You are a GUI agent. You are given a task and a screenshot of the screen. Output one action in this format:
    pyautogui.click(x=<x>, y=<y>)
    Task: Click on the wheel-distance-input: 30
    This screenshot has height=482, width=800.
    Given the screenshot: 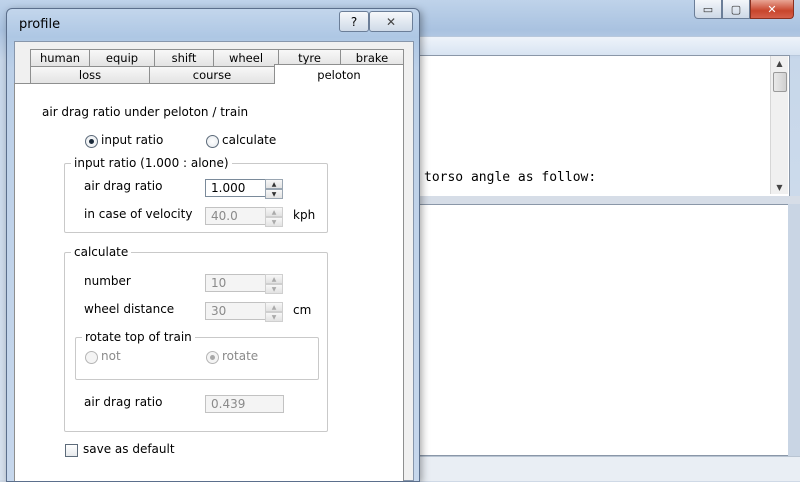 What is the action you would take?
    pyautogui.click(x=237, y=311)
    